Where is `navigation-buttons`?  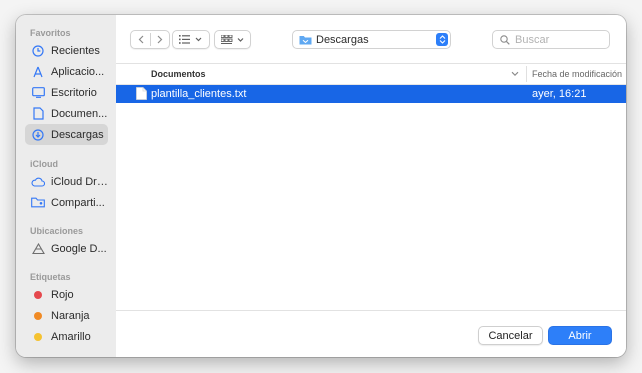
navigation-buttons is located at coordinates (150, 39).